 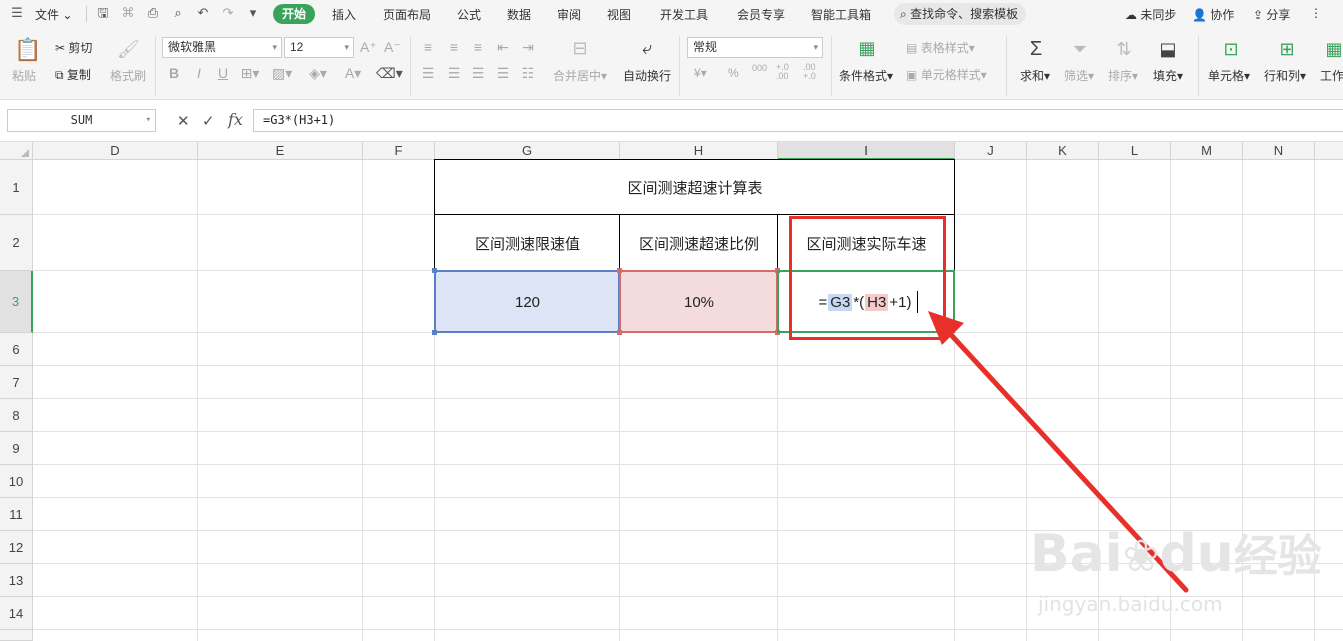 I want to click on row-header-1: 1, so click(x=16, y=187).